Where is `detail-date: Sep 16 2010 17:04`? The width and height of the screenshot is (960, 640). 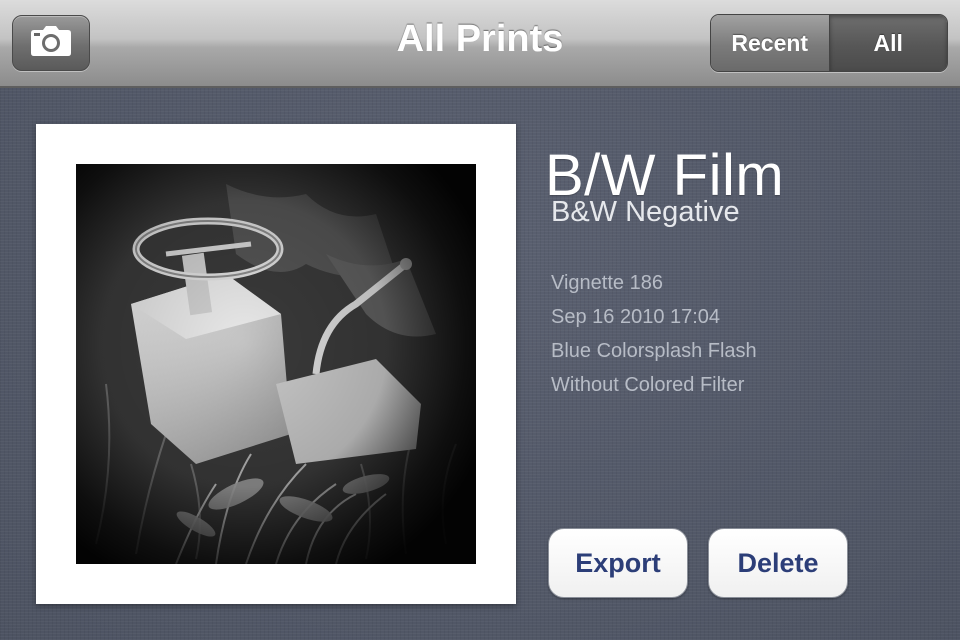 detail-date: Sep 16 2010 17:04 is located at coordinates (636, 317).